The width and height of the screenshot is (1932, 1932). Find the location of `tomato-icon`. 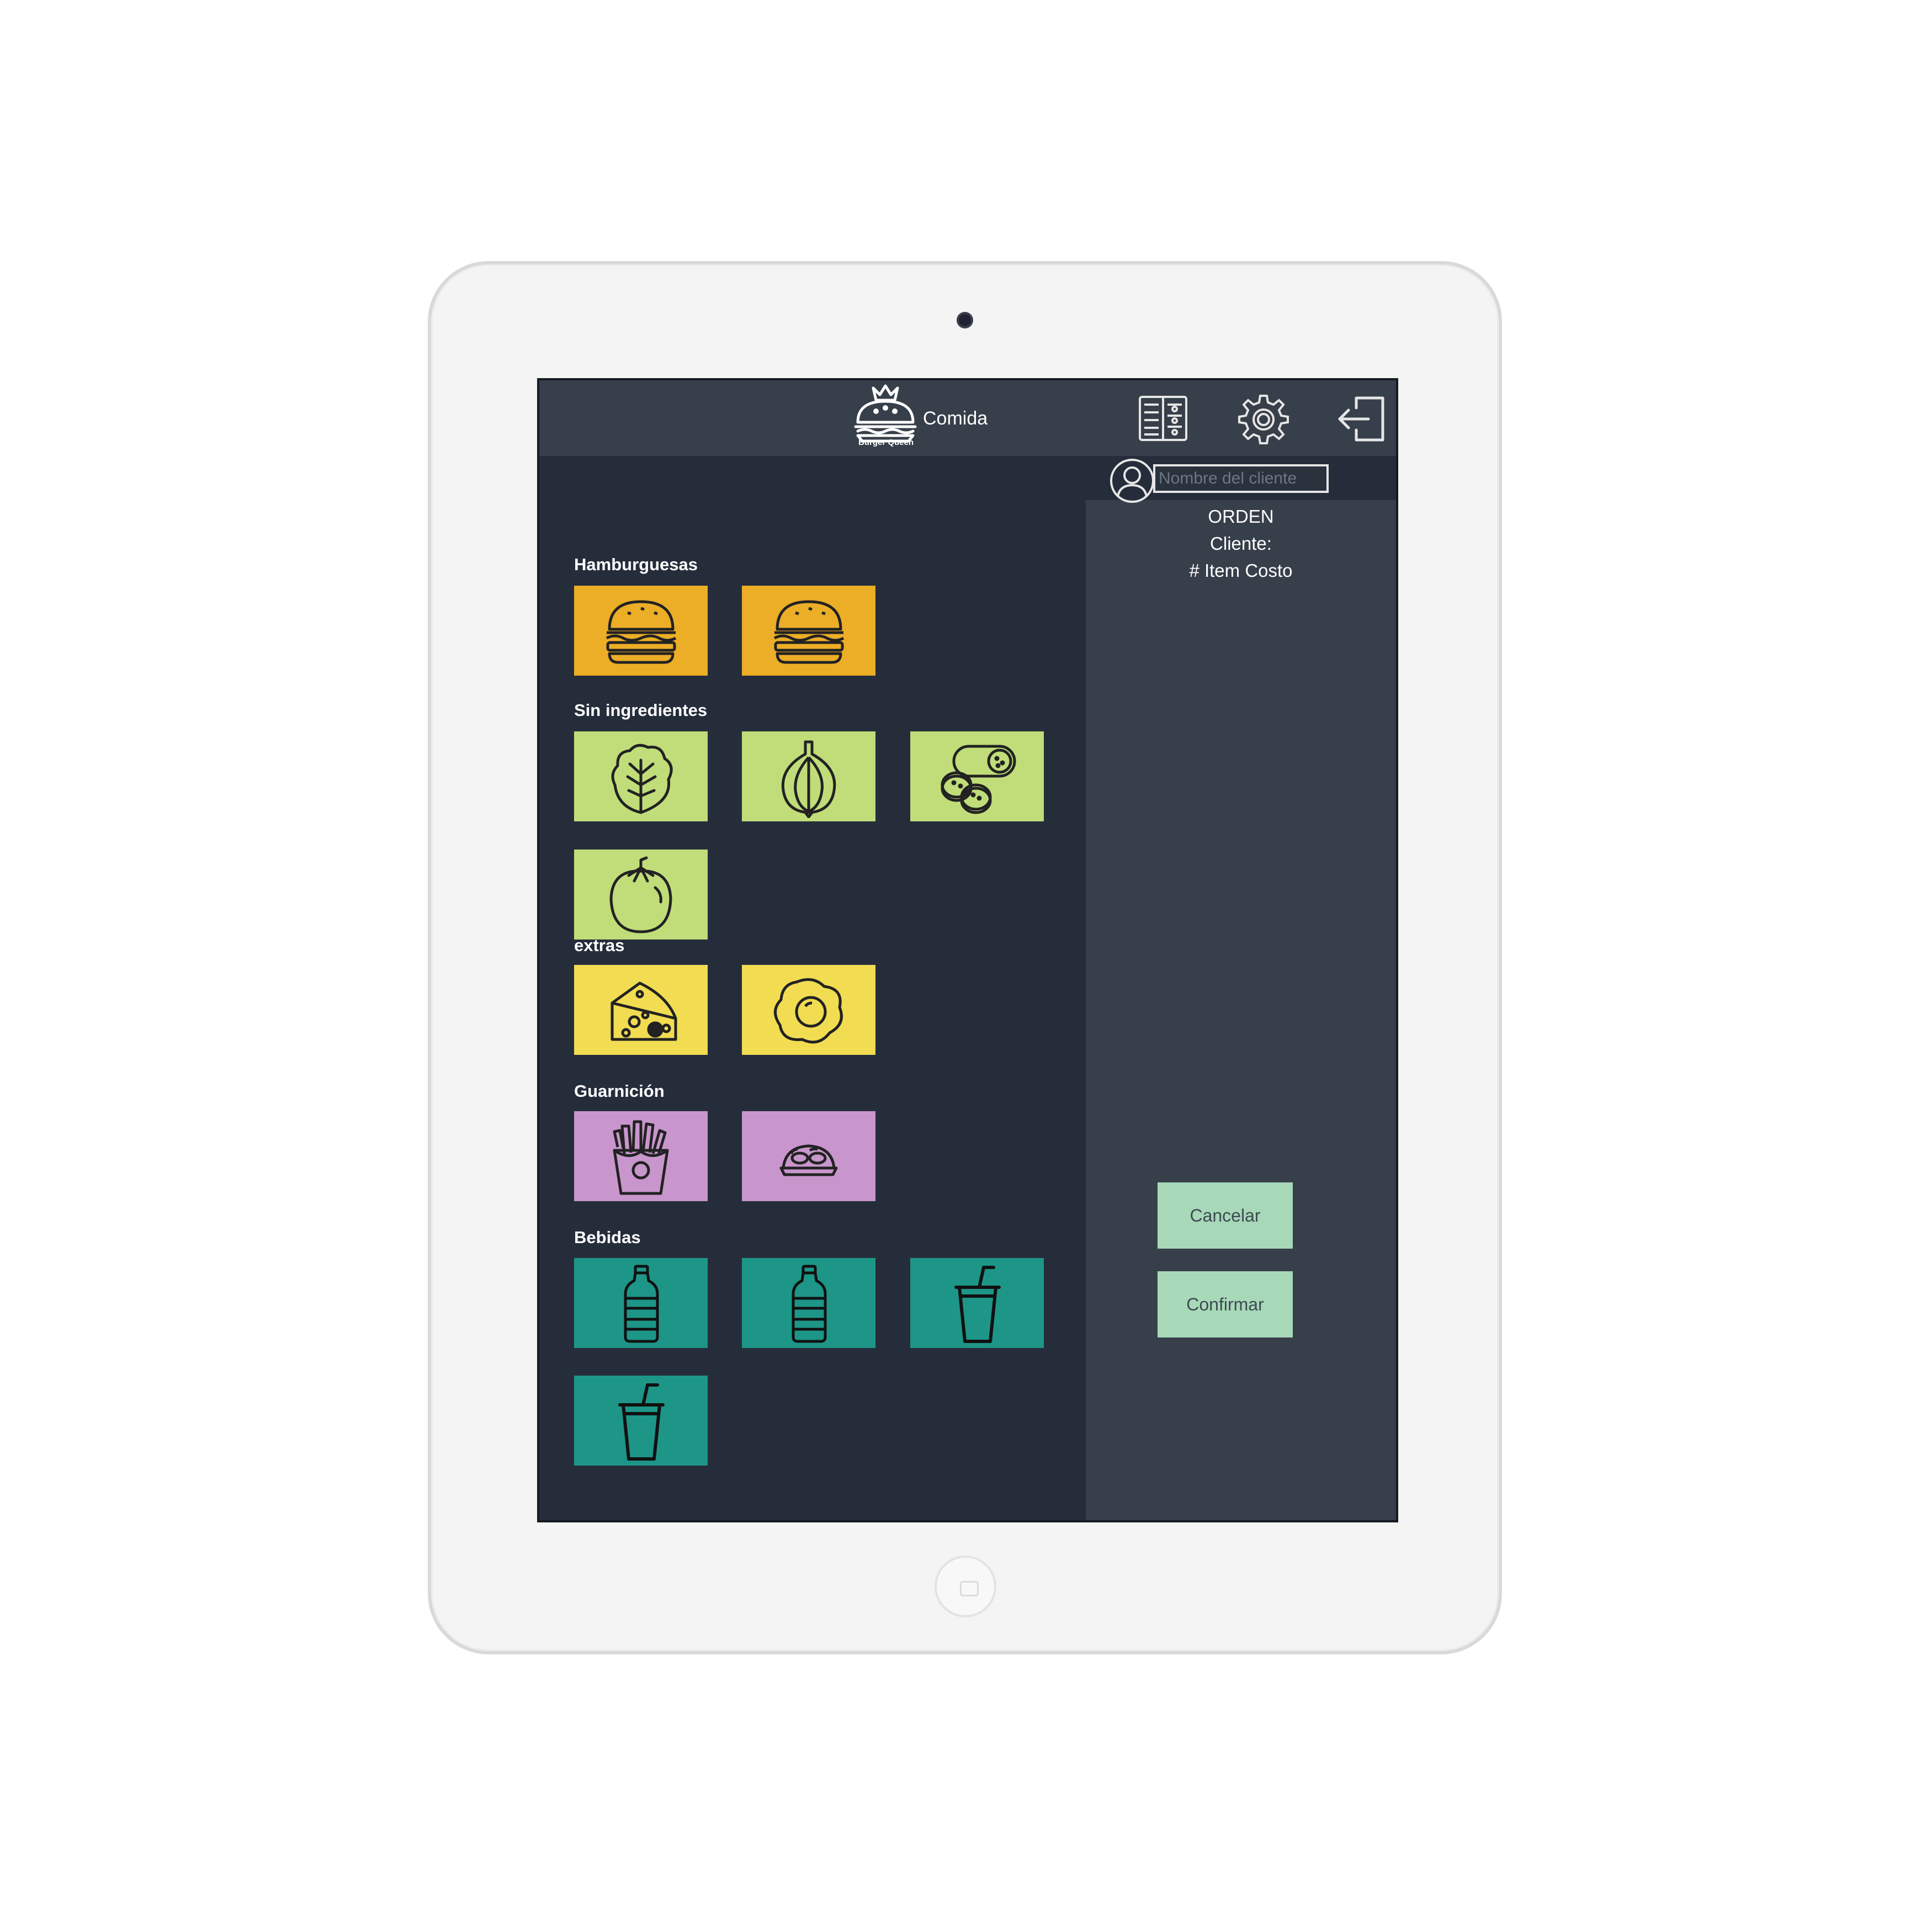

tomato-icon is located at coordinates (641, 895).